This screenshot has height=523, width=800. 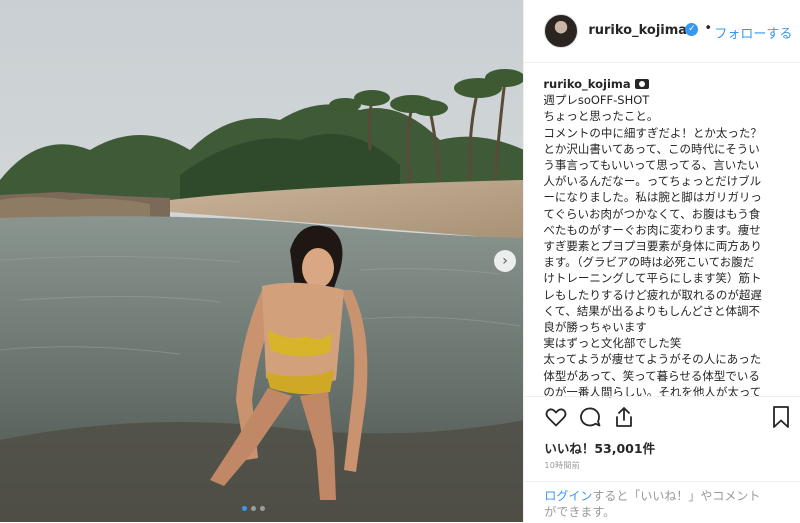 What do you see at coordinates (561, 31) in the screenshot?
I see `avatar` at bounding box center [561, 31].